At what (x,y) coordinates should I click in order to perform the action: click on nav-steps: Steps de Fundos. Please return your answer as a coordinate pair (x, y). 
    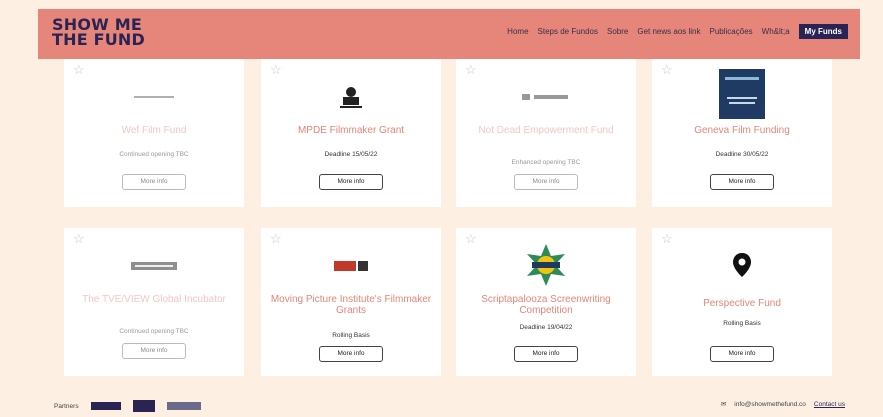
    Looking at the image, I should click on (568, 31).